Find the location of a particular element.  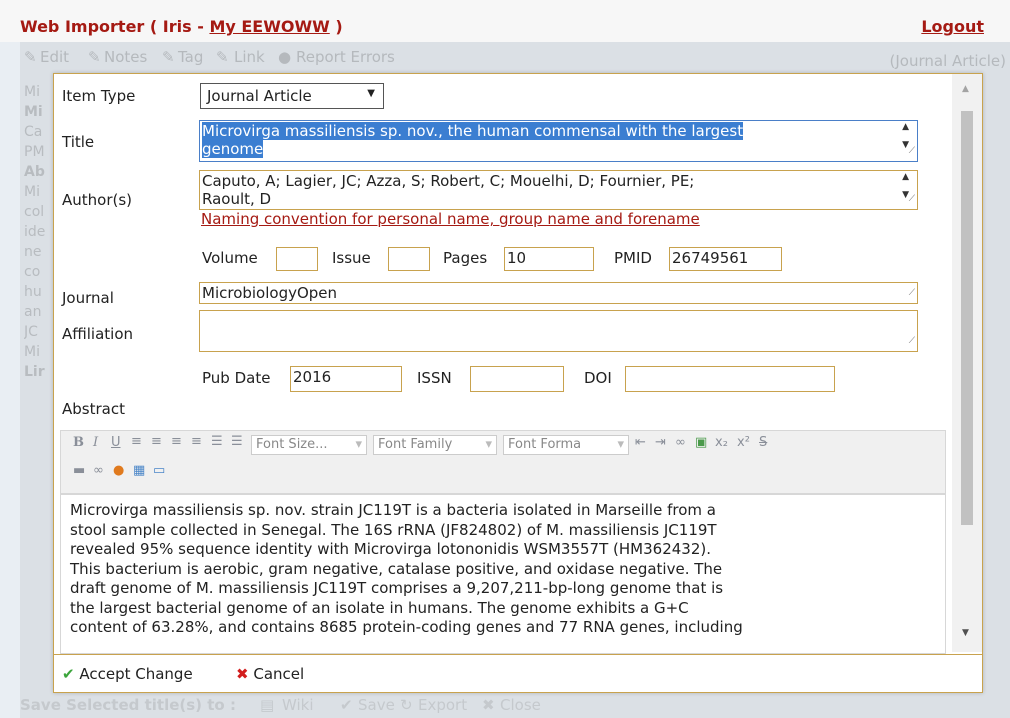

image-icon: ▣ is located at coordinates (701, 442).